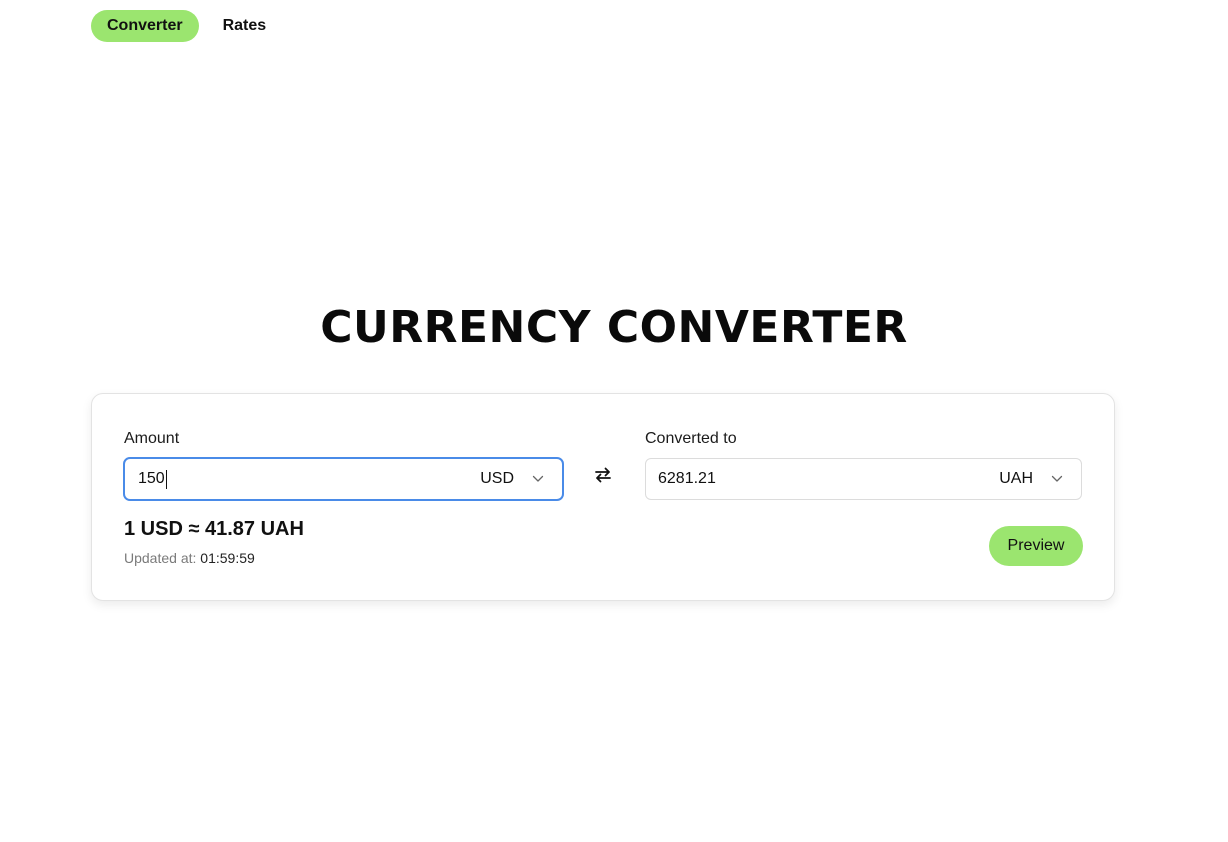 Image resolution: width=1228 pixels, height=842 pixels. What do you see at coordinates (152, 438) in the screenshot?
I see `amount-label: Amount` at bounding box center [152, 438].